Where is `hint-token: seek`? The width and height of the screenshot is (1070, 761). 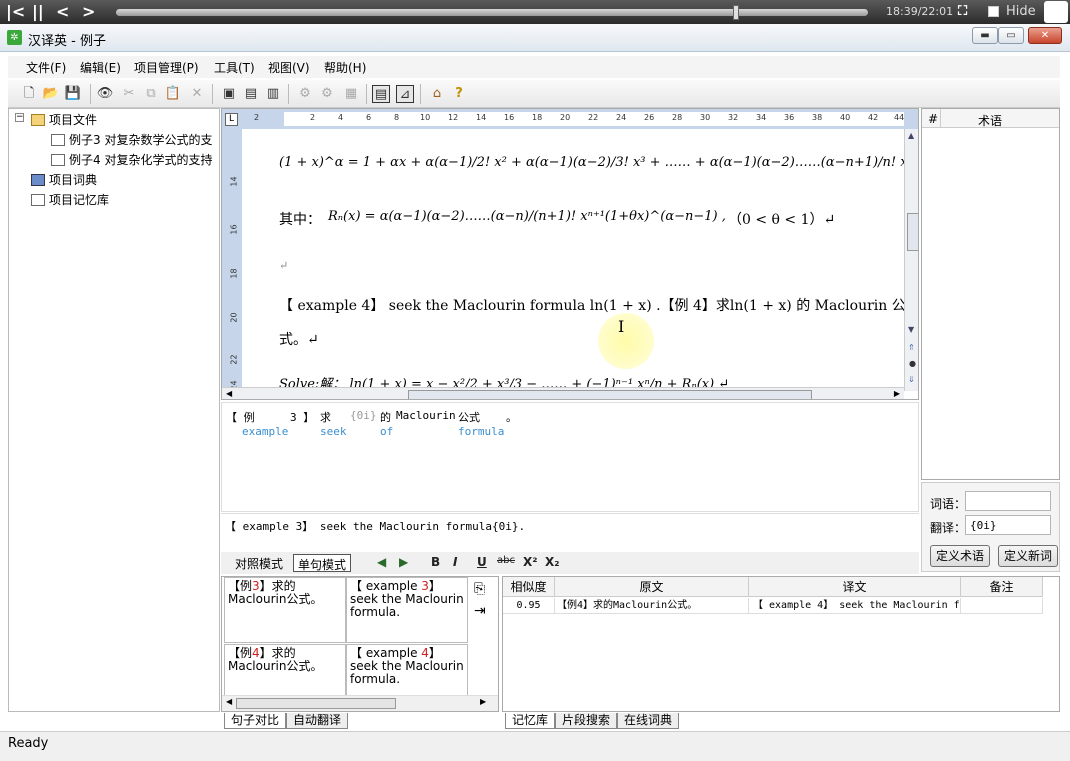
hint-token: seek is located at coordinates (333, 431).